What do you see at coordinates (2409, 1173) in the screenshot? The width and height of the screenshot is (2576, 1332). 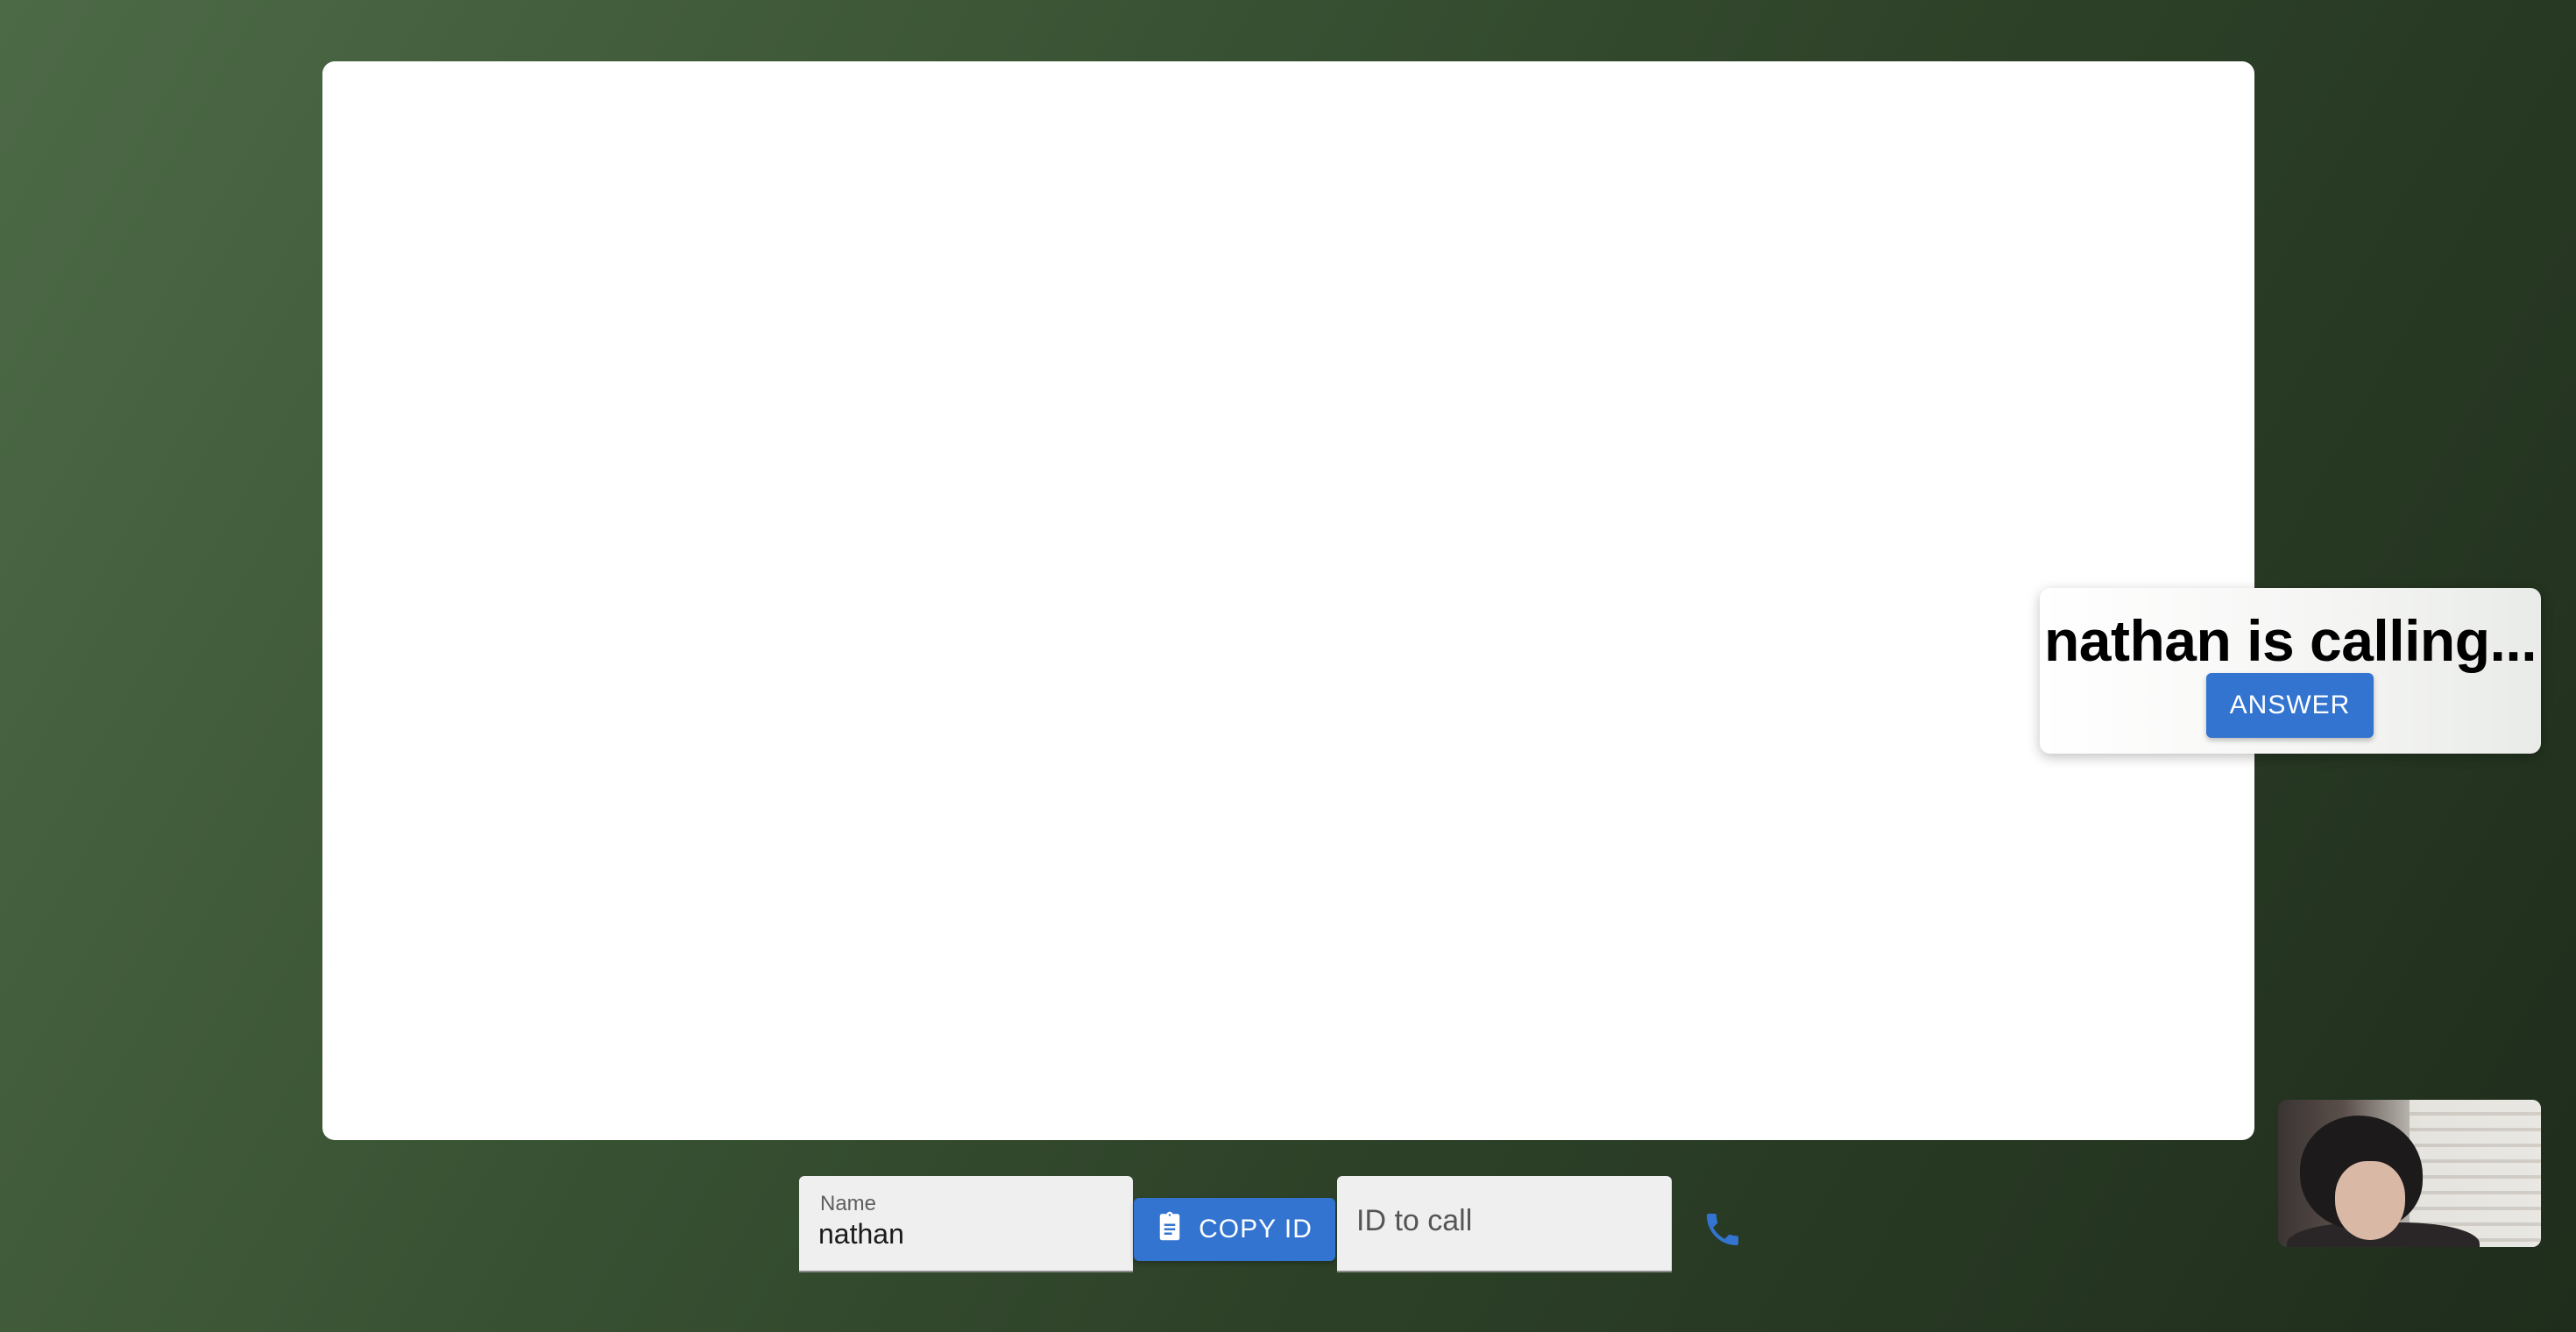 I see `self-view-video` at bounding box center [2409, 1173].